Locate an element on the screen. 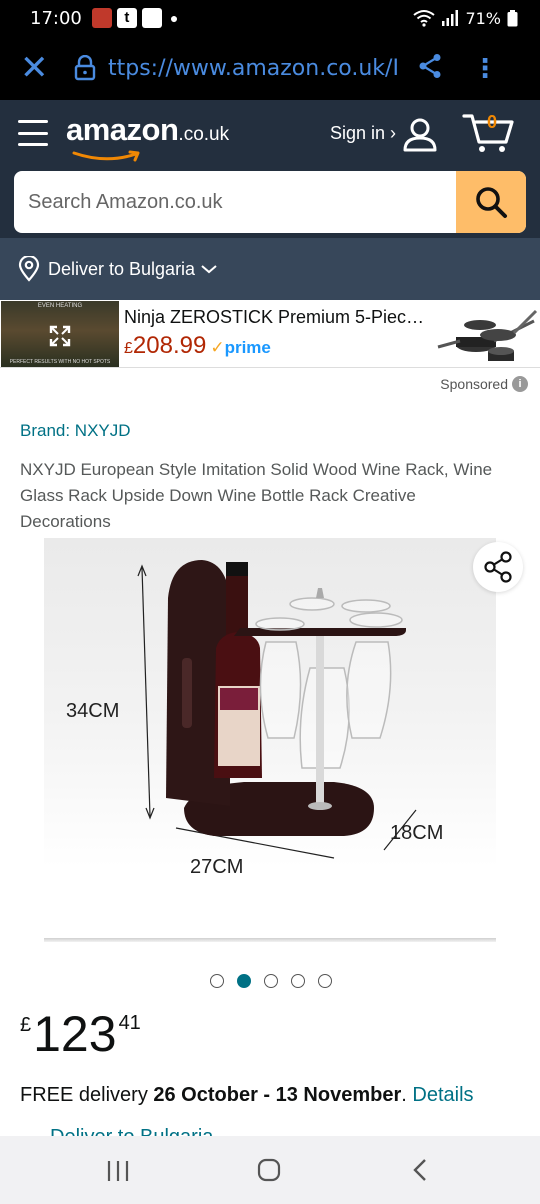 The height and width of the screenshot is (1204, 540). search-button is located at coordinates (491, 202).